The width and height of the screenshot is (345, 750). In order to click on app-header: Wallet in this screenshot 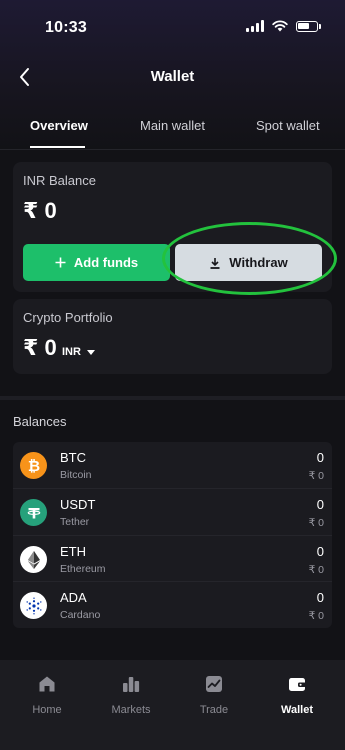, I will do `click(172, 77)`.